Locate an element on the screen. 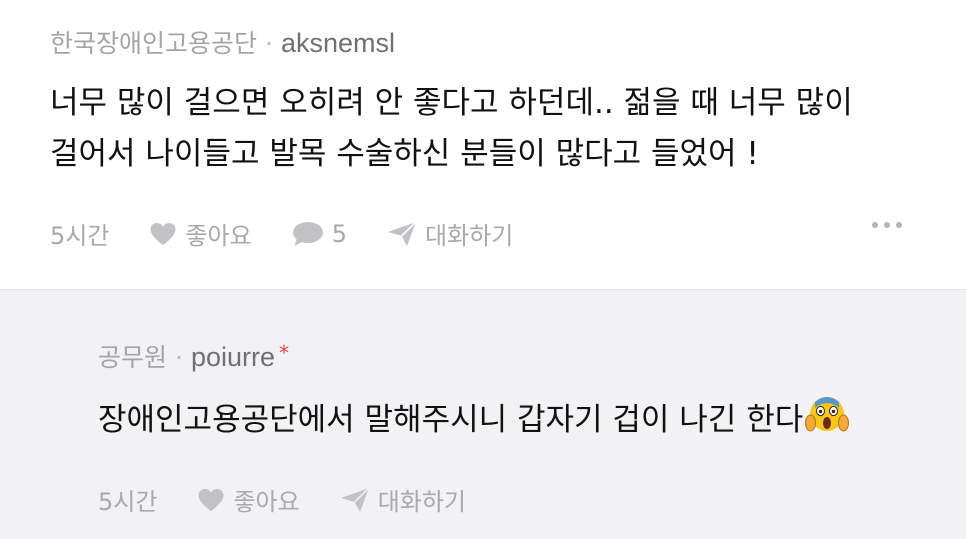 Image resolution: width=966 pixels, height=539 pixels. more-options-button is located at coordinates (887, 225).